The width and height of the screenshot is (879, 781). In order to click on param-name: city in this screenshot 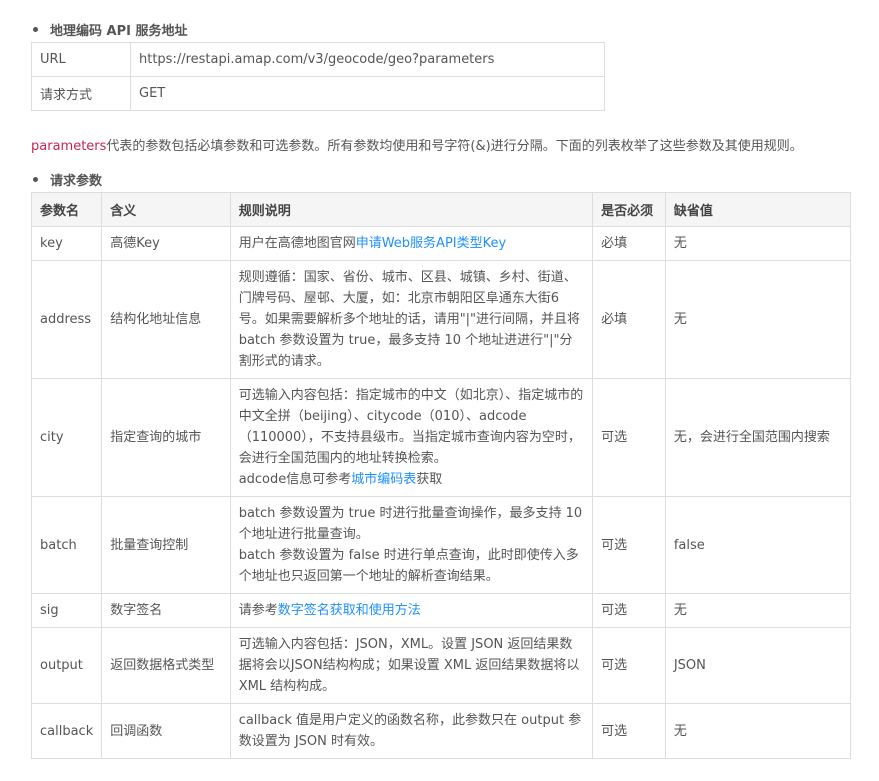, I will do `click(66, 437)`.